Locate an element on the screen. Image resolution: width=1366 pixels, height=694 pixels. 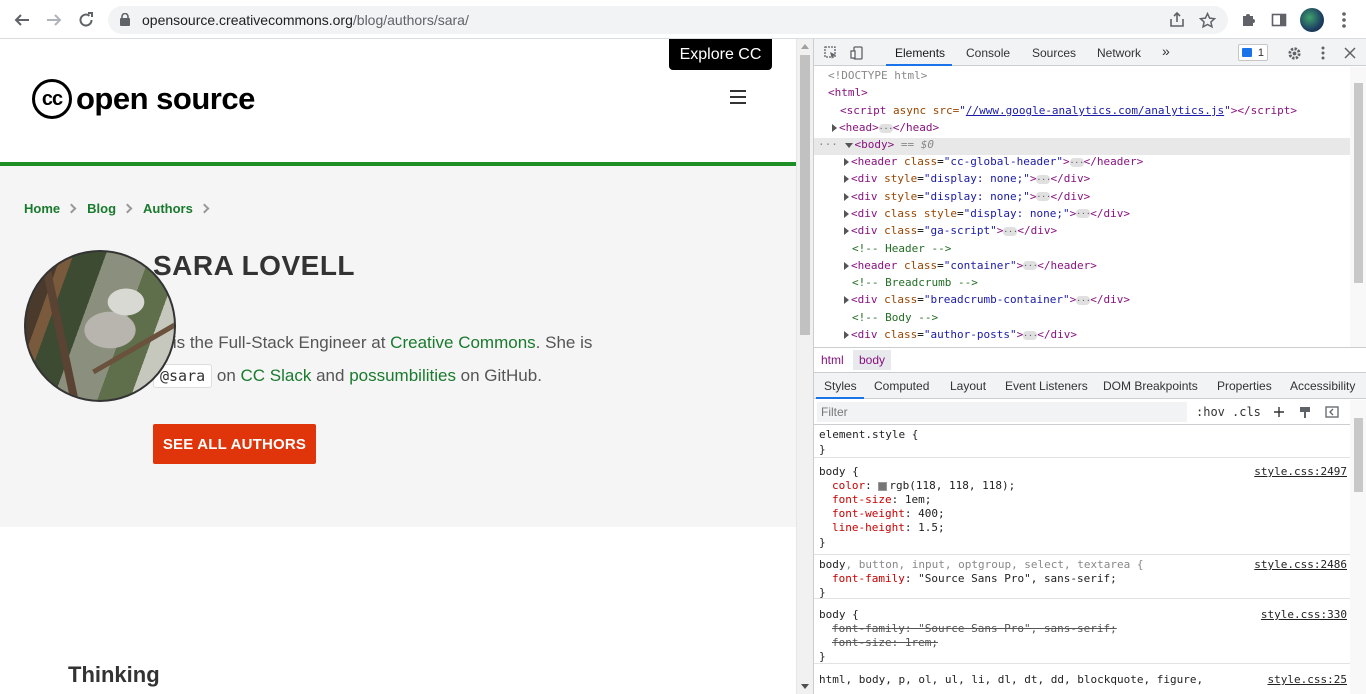
collapse-triangle-icon is located at coordinates (848, 145).